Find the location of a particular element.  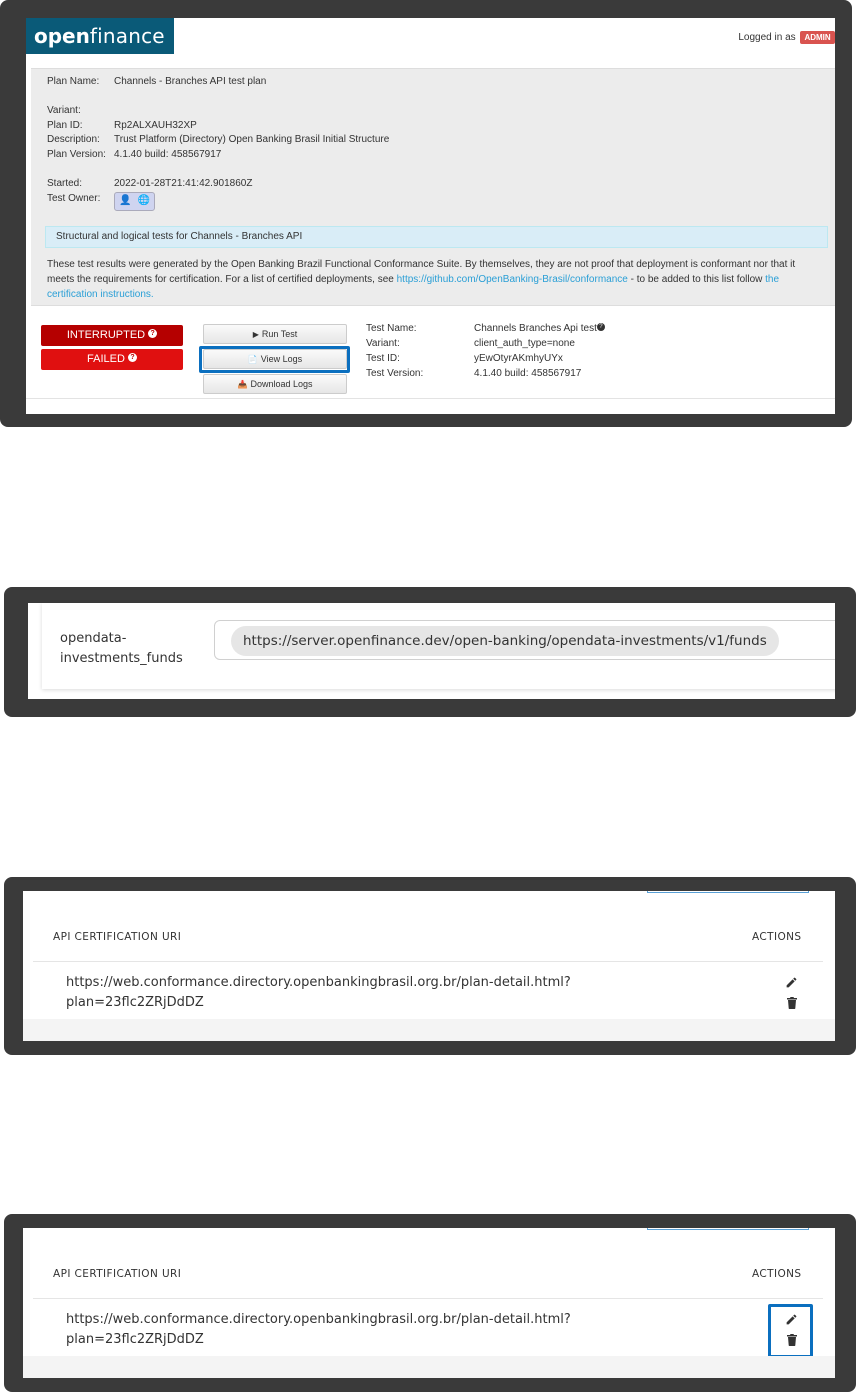

started-label: Started: is located at coordinates (65, 183).